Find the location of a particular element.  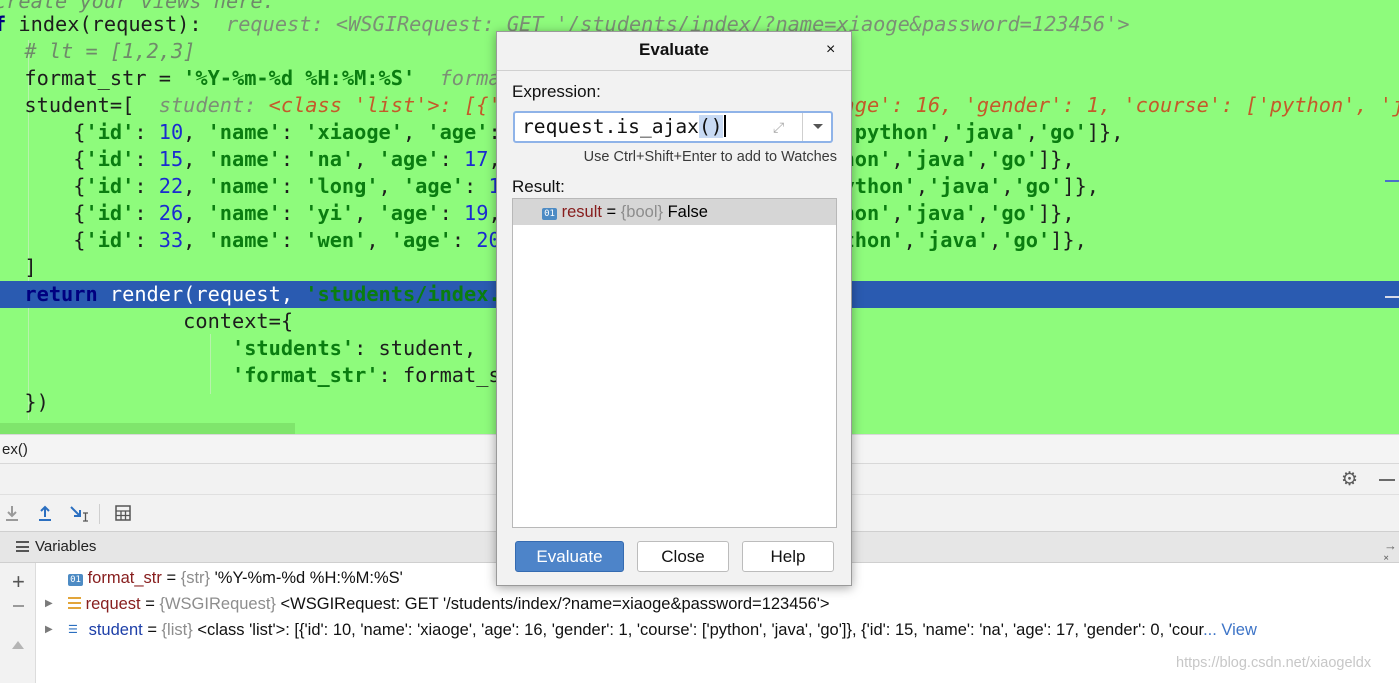

hide-icon is located at coordinates (1387, 480).